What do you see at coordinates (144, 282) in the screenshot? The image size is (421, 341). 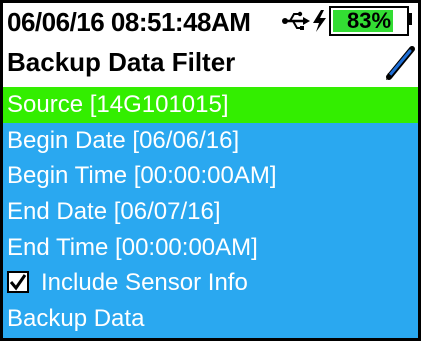 I see `menu-item-label: Include Sensor Info` at bounding box center [144, 282].